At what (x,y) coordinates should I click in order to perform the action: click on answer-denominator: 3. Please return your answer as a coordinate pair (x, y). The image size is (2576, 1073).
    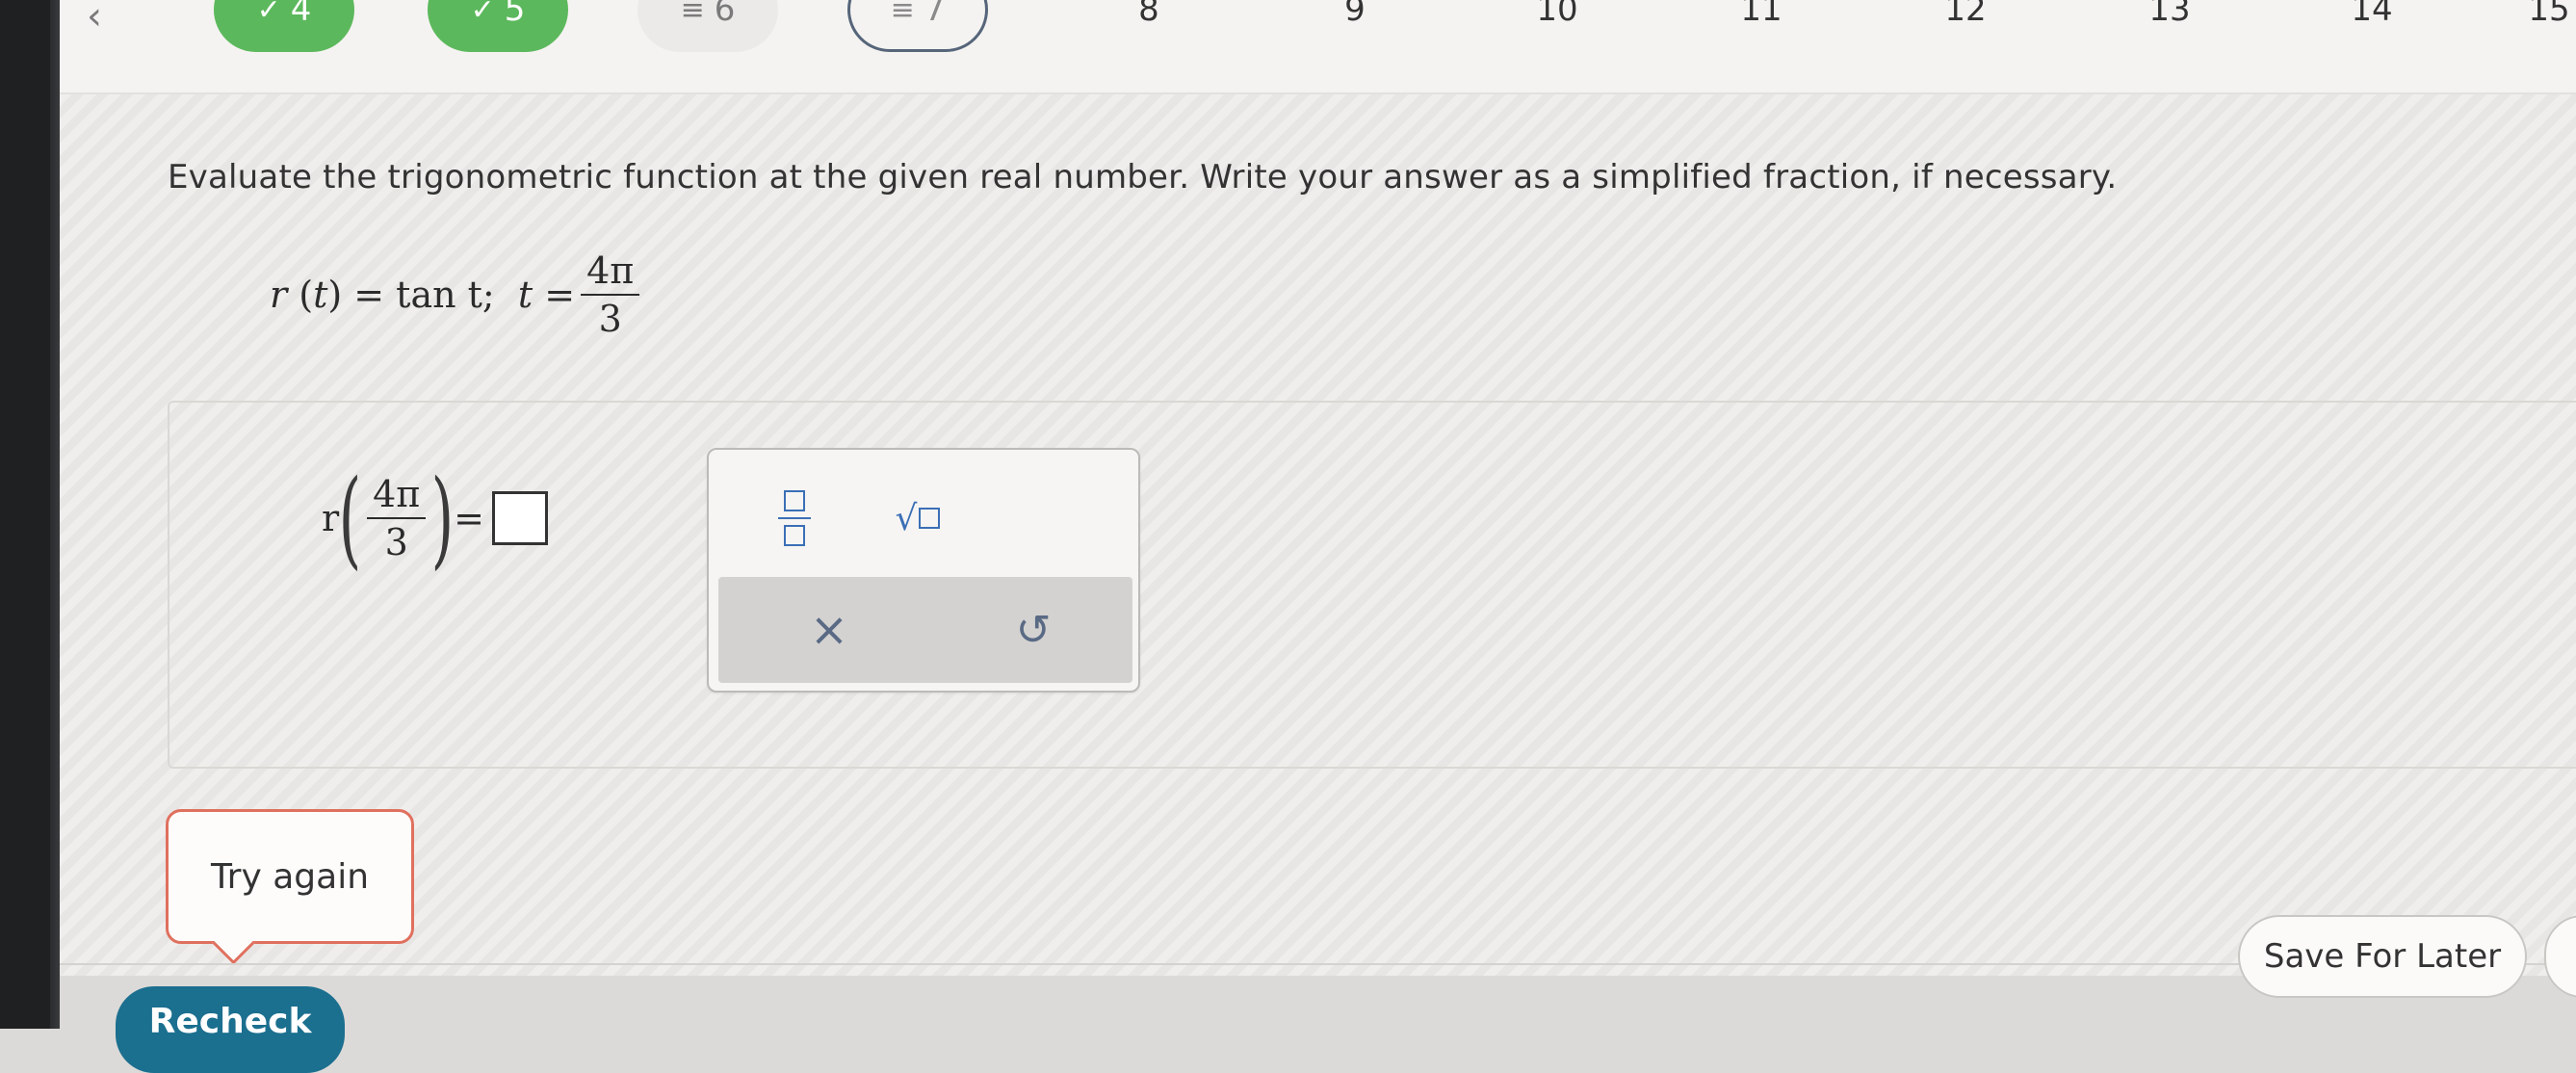
    Looking at the image, I should click on (396, 542).